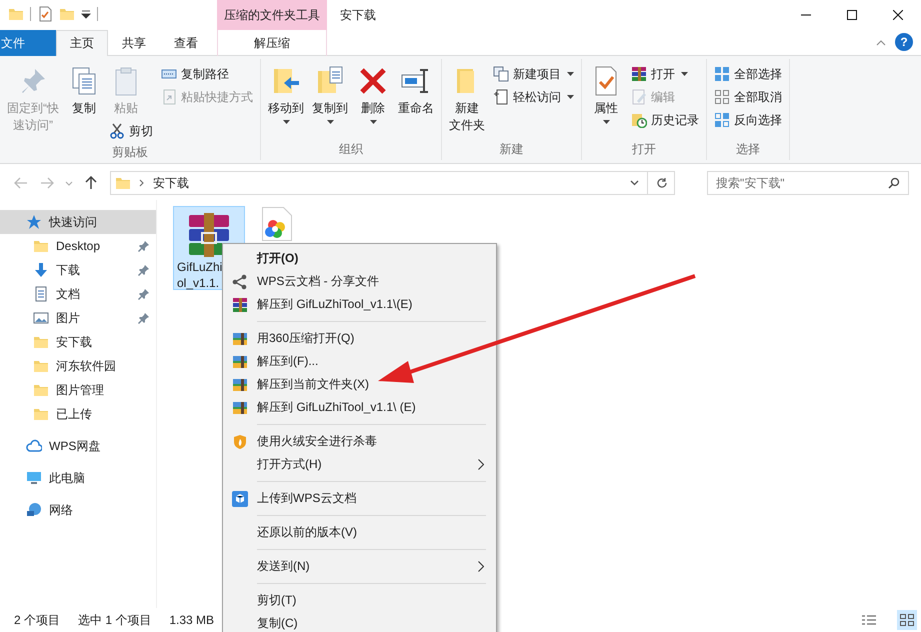 This screenshot has width=921, height=632. Describe the element at coordinates (662, 183) in the screenshot. I see `refresh-icon` at that location.